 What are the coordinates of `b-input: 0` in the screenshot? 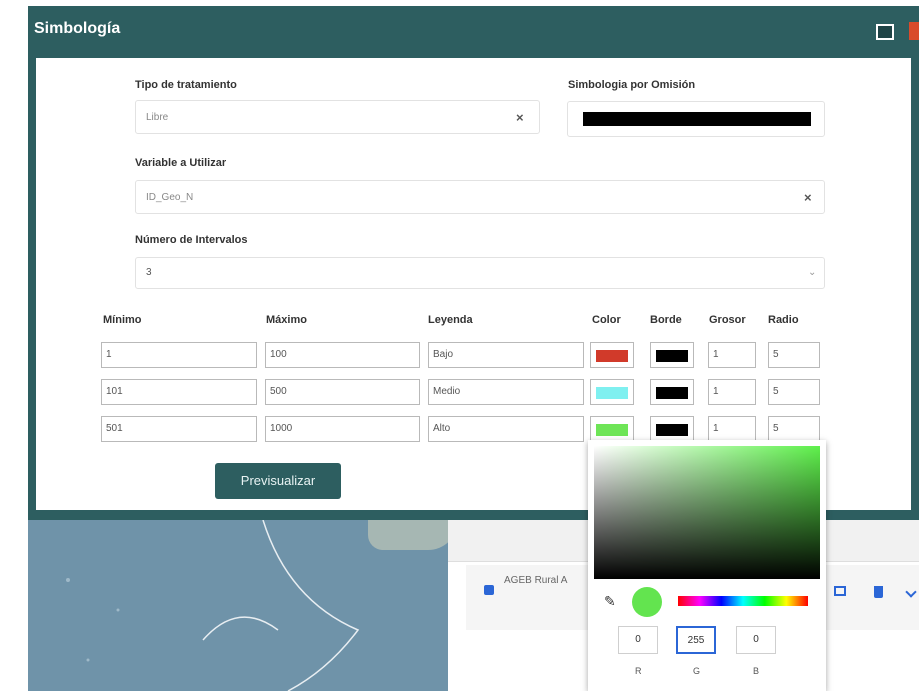 It's located at (756, 640).